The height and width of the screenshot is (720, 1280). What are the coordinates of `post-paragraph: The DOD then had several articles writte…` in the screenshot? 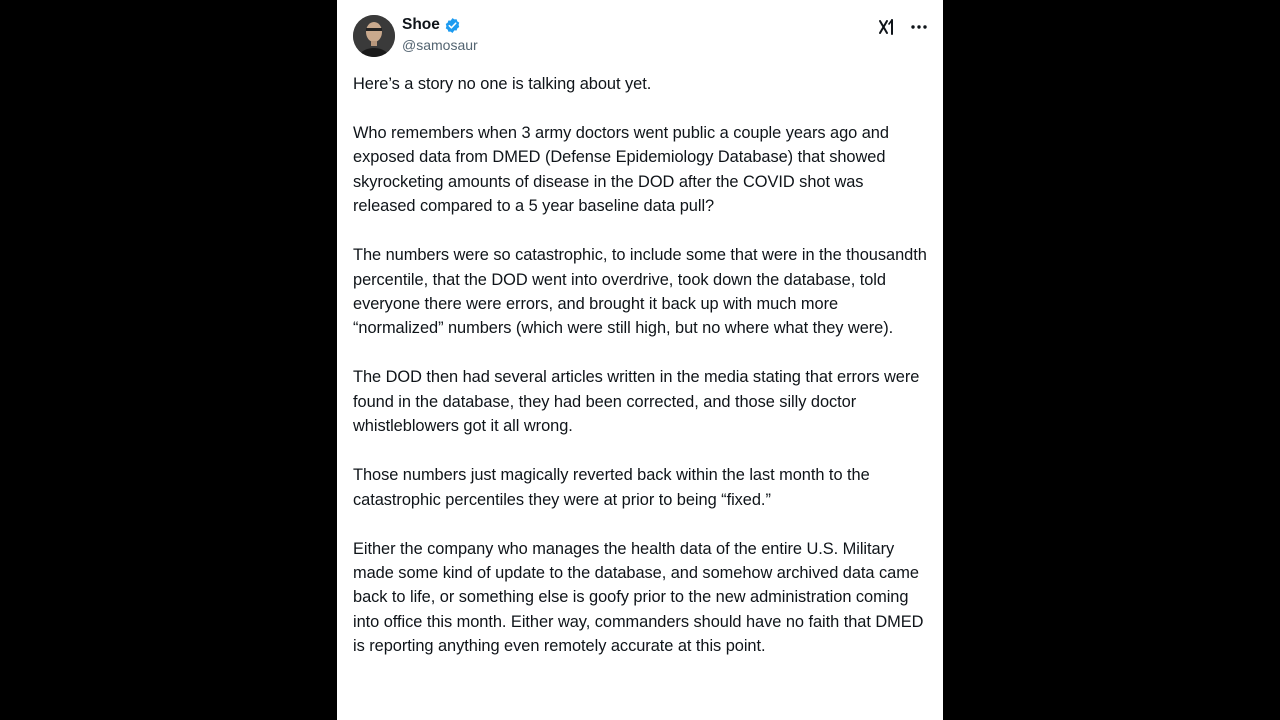 It's located at (636, 402).